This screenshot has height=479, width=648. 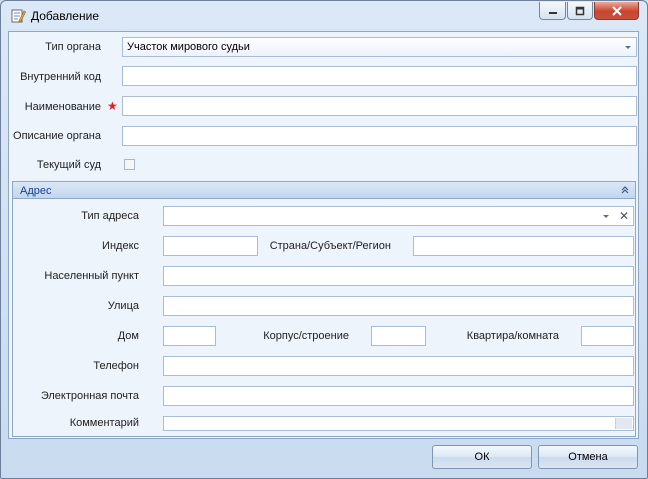 What do you see at coordinates (379, 106) in the screenshot?
I see `name-input` at bounding box center [379, 106].